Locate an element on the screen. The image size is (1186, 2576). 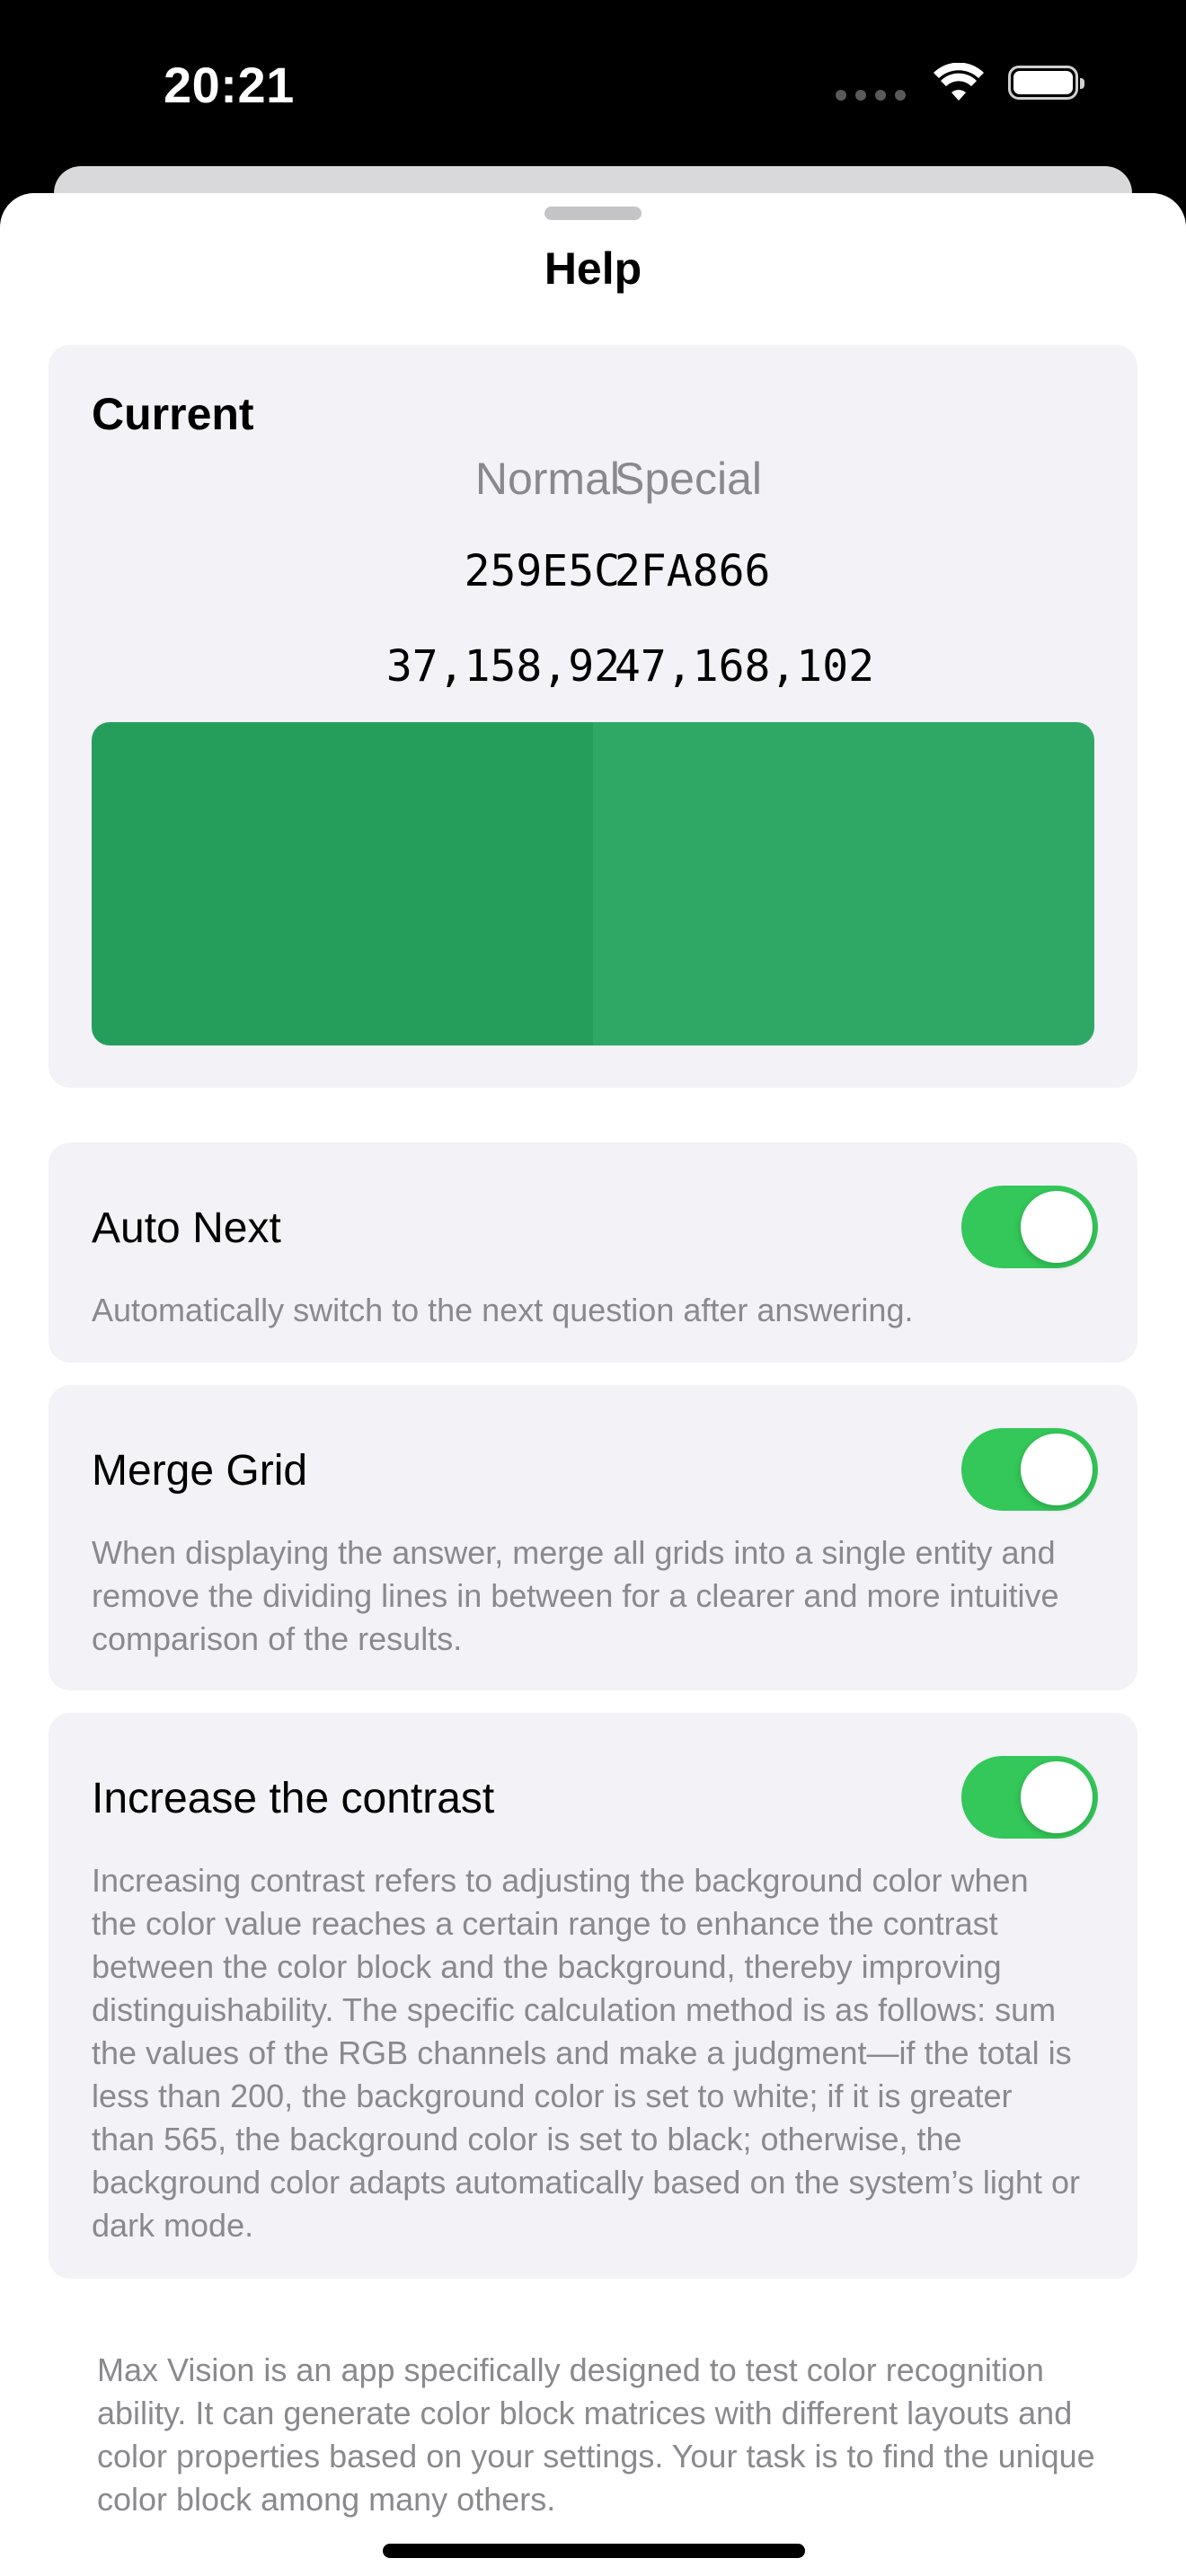
cellular-signal-icon is located at coordinates (871, 95).